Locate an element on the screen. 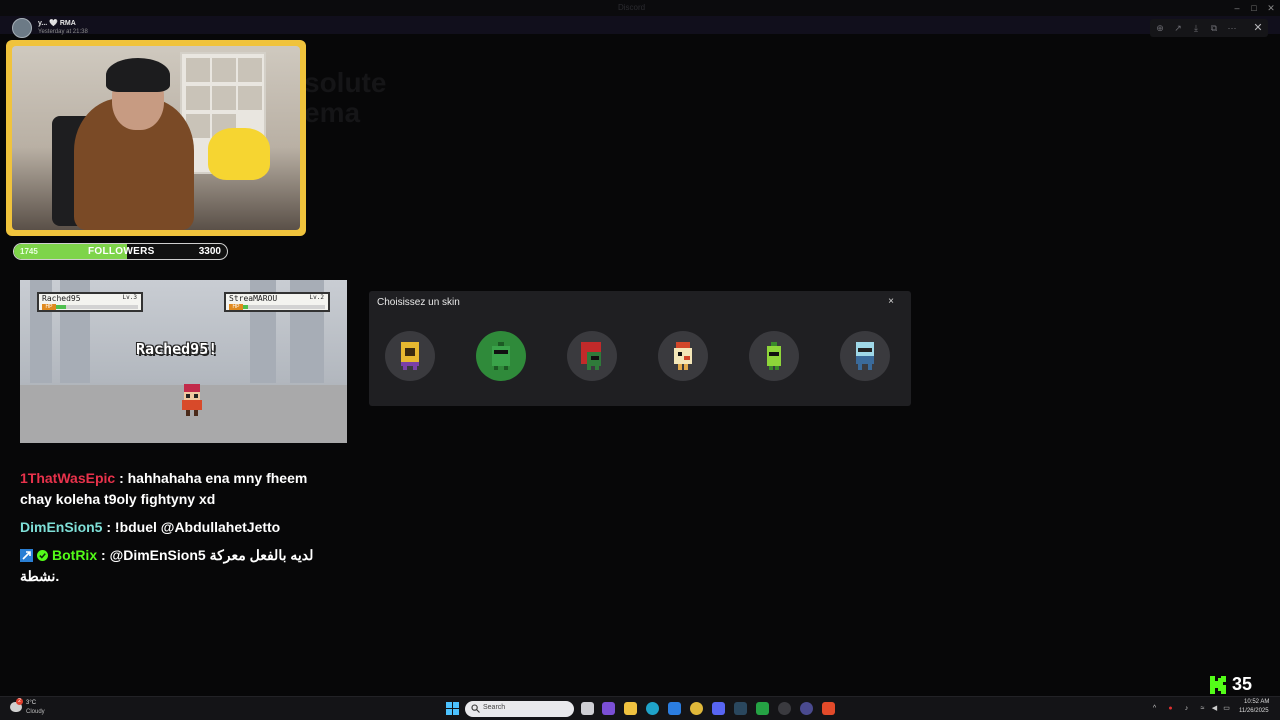  skin-option-green-slime is located at coordinates (774, 356).